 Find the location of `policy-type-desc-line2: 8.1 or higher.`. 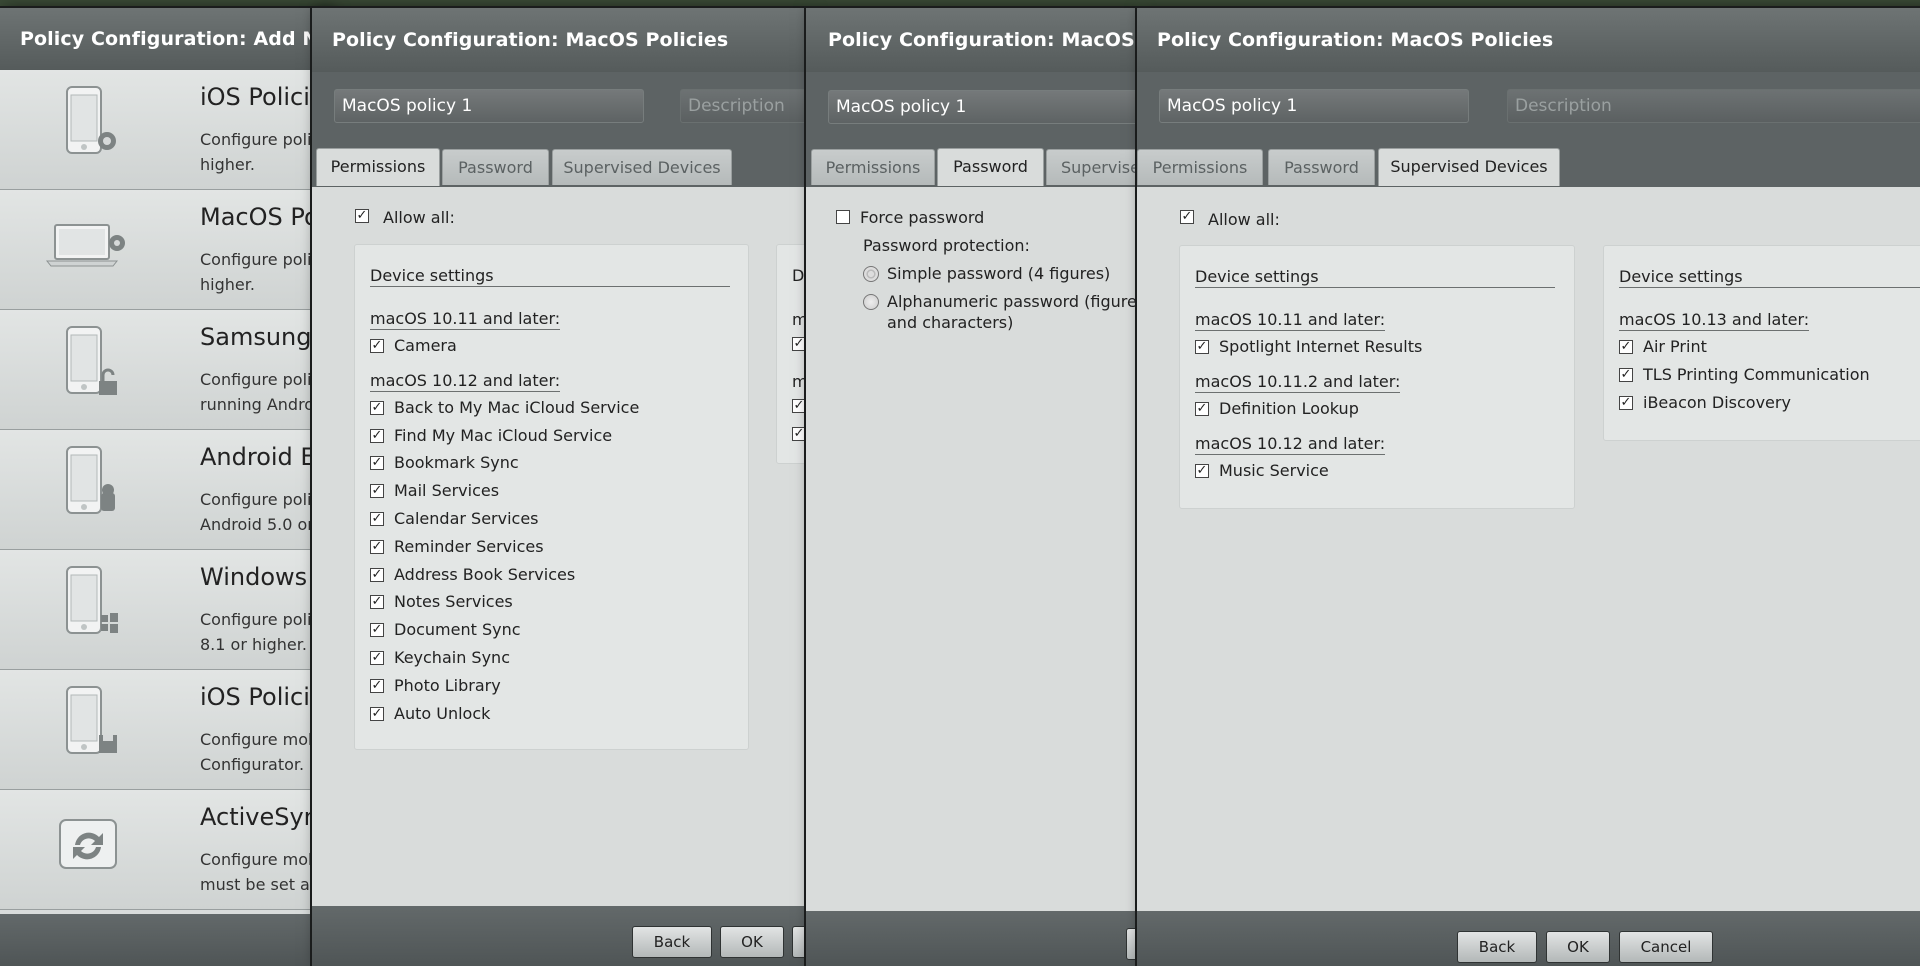

policy-type-desc-line2: 8.1 or higher. is located at coordinates (253, 644).